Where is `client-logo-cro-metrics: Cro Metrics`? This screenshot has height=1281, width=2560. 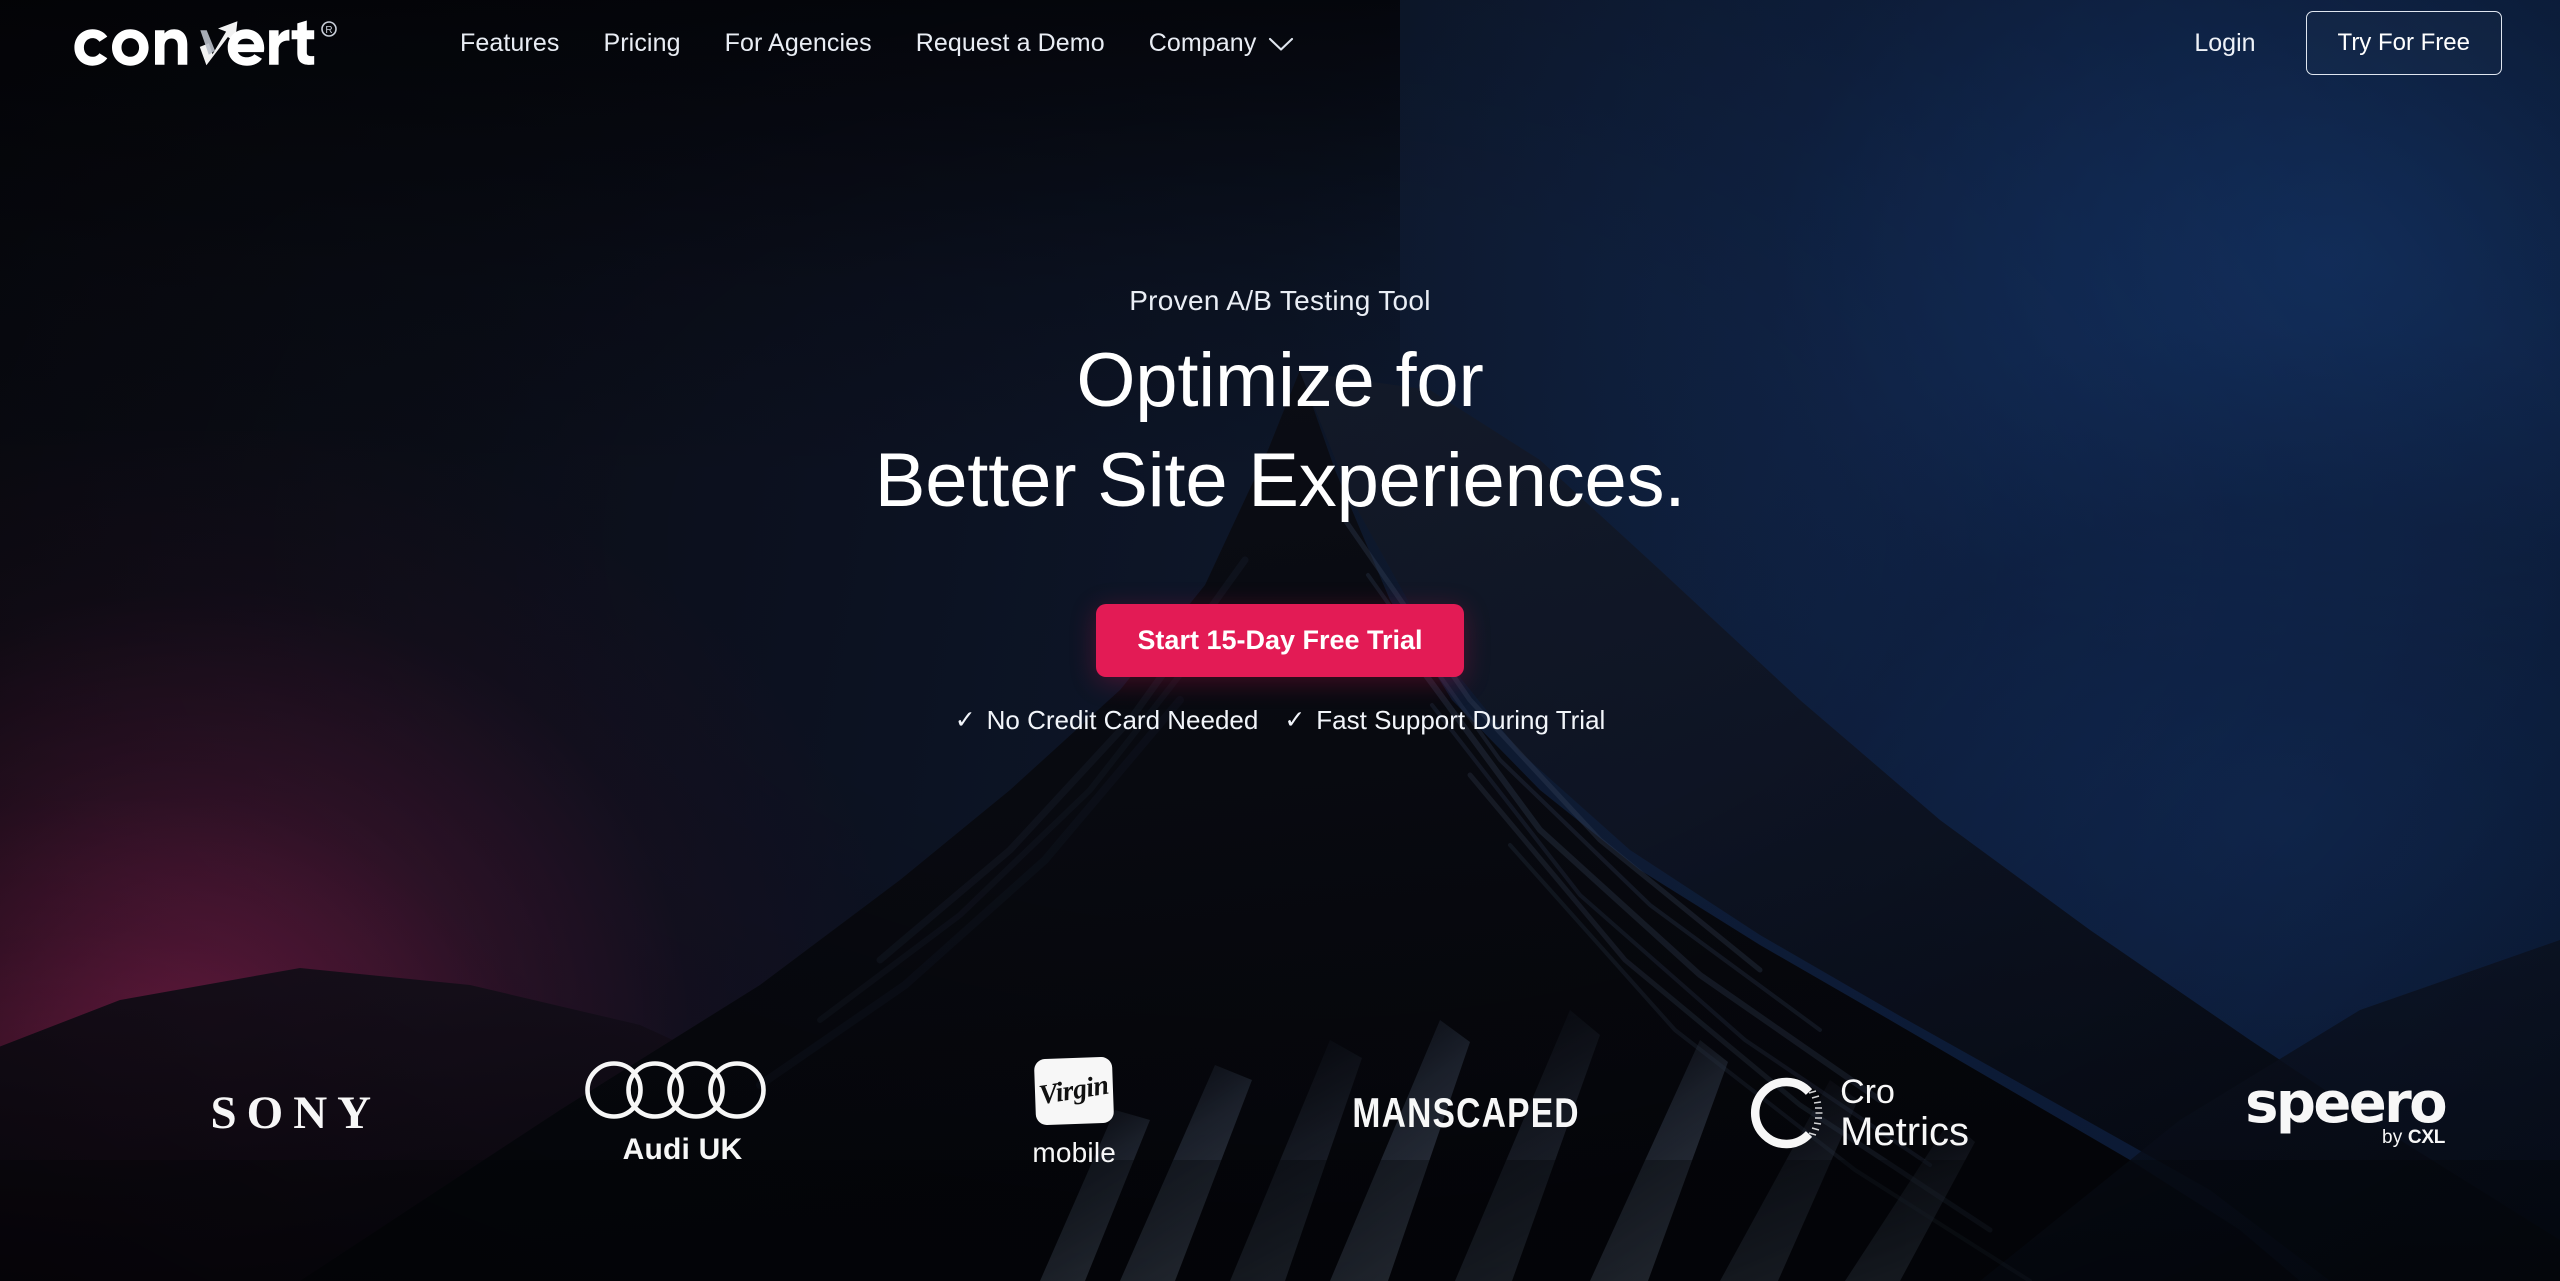
client-logo-cro-metrics: Cro Metrics is located at coordinates (1858, 1113).